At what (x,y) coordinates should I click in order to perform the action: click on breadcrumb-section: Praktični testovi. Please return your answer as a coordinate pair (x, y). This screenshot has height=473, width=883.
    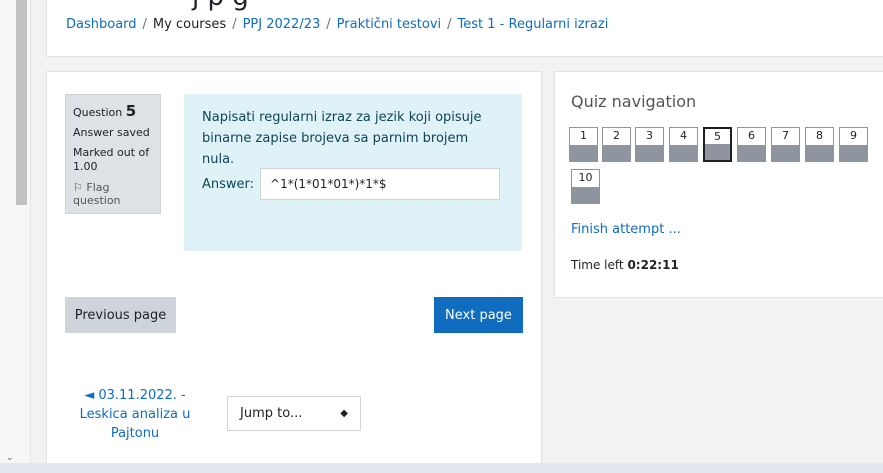
    Looking at the image, I should click on (389, 24).